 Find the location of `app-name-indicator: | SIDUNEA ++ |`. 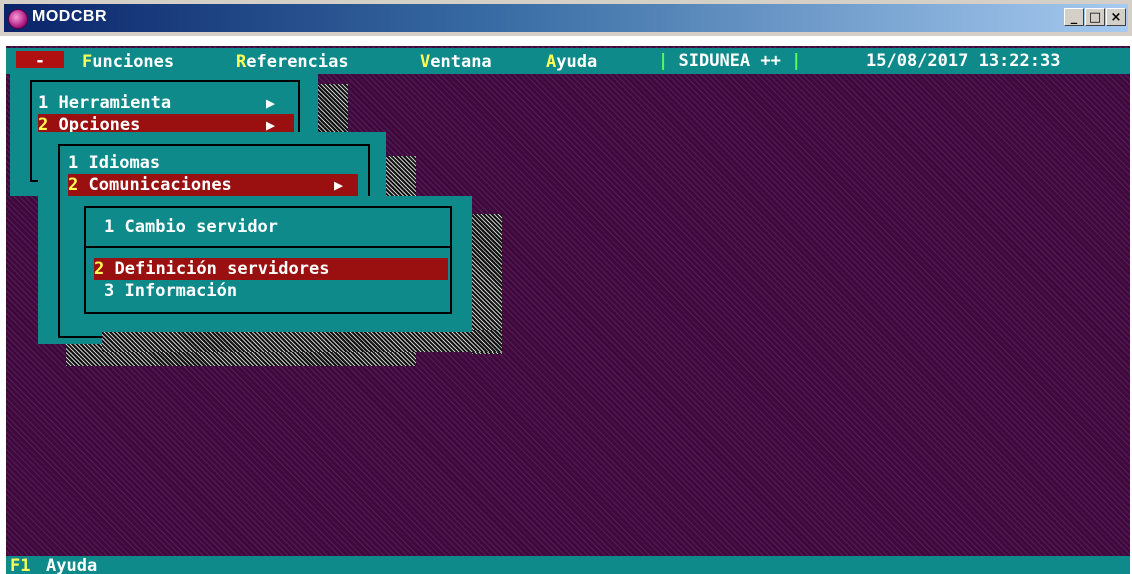

app-name-indicator: | SIDUNEA ++ | is located at coordinates (729, 61).